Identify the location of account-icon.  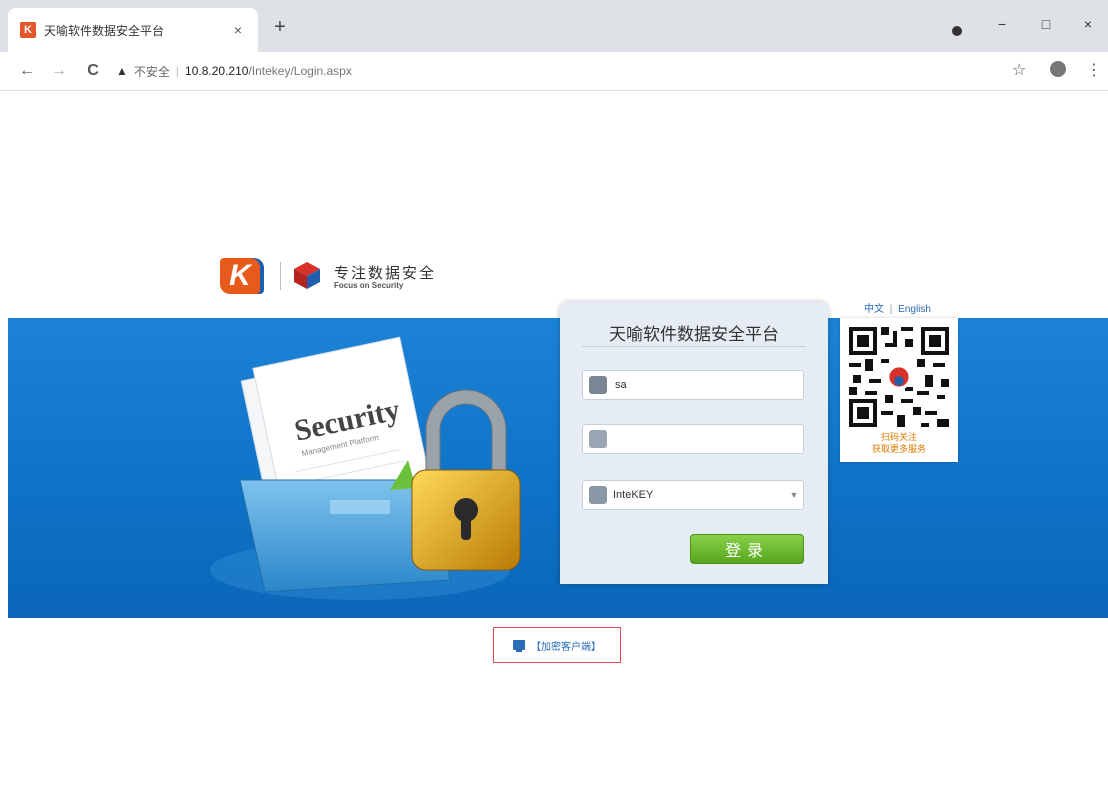
(1058, 69).